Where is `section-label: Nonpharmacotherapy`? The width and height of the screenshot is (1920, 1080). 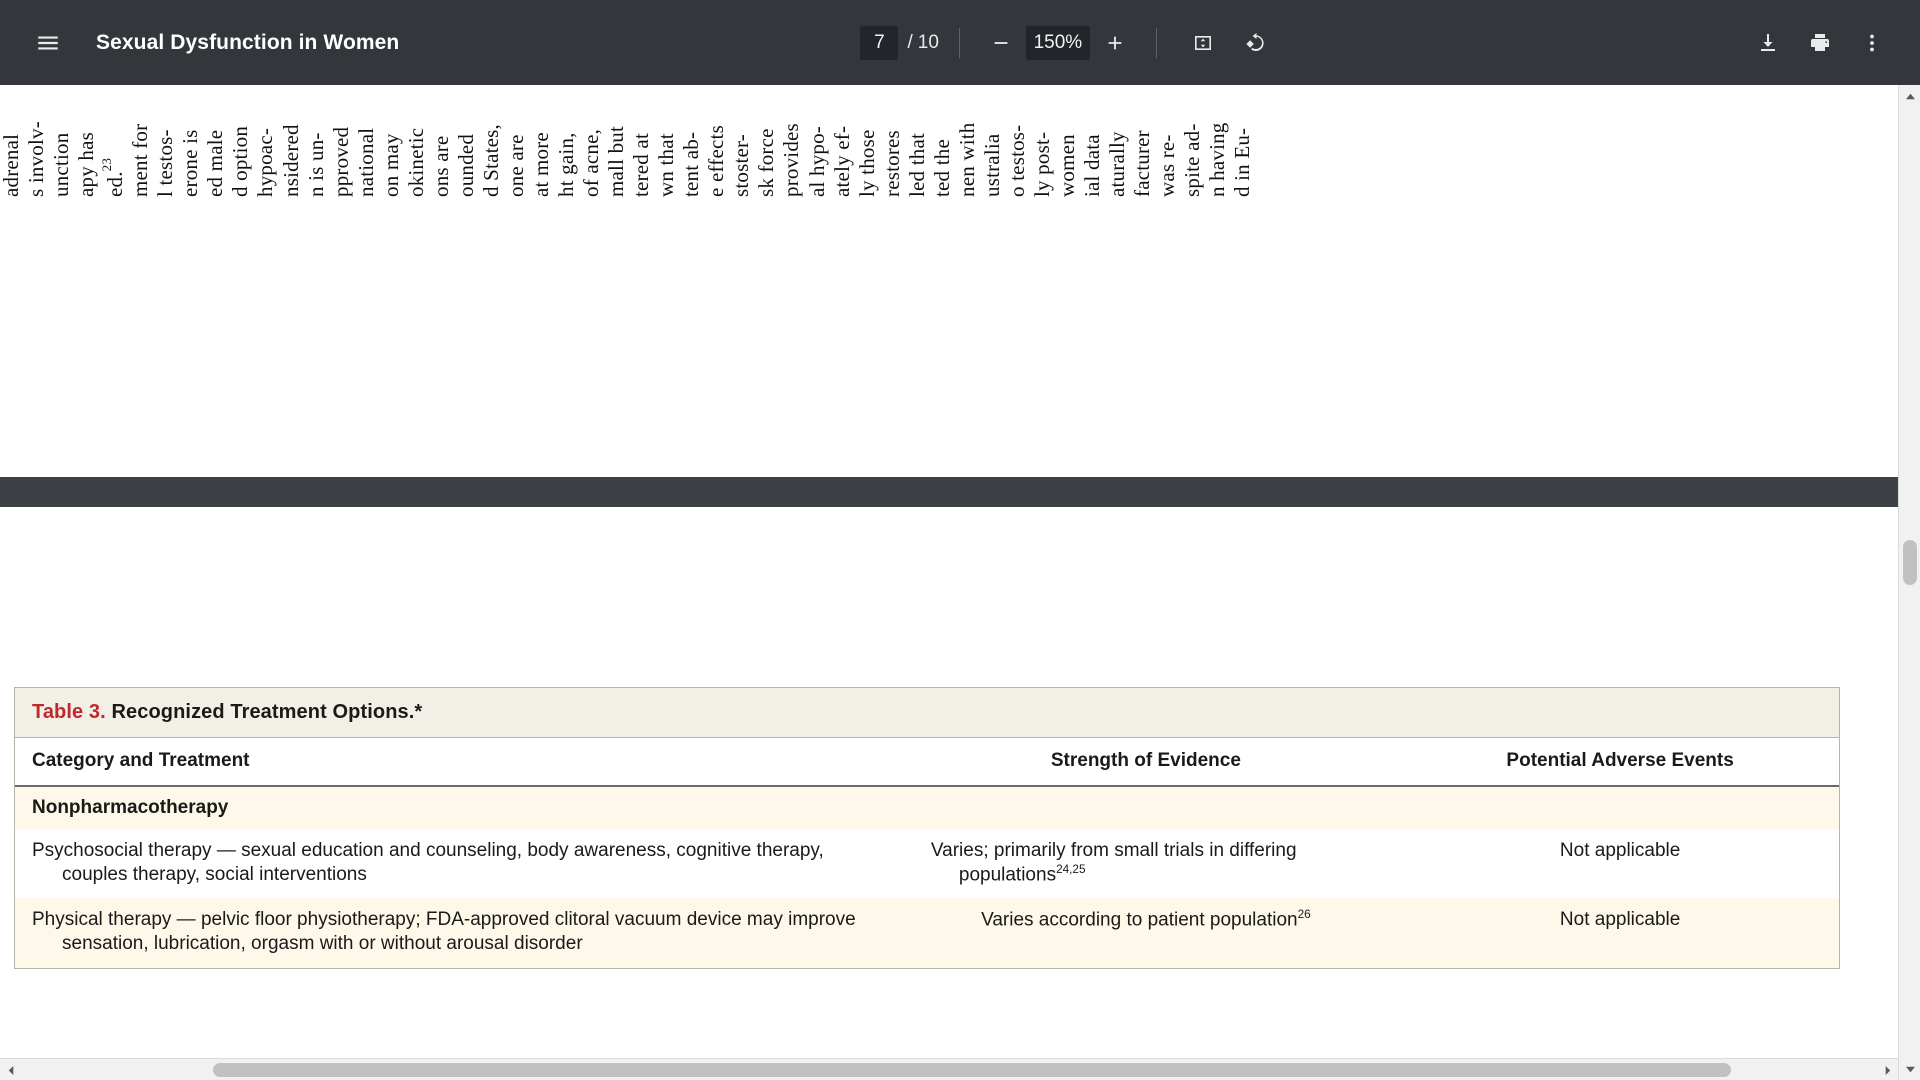 section-label: Nonpharmacotherapy is located at coordinates (927, 807).